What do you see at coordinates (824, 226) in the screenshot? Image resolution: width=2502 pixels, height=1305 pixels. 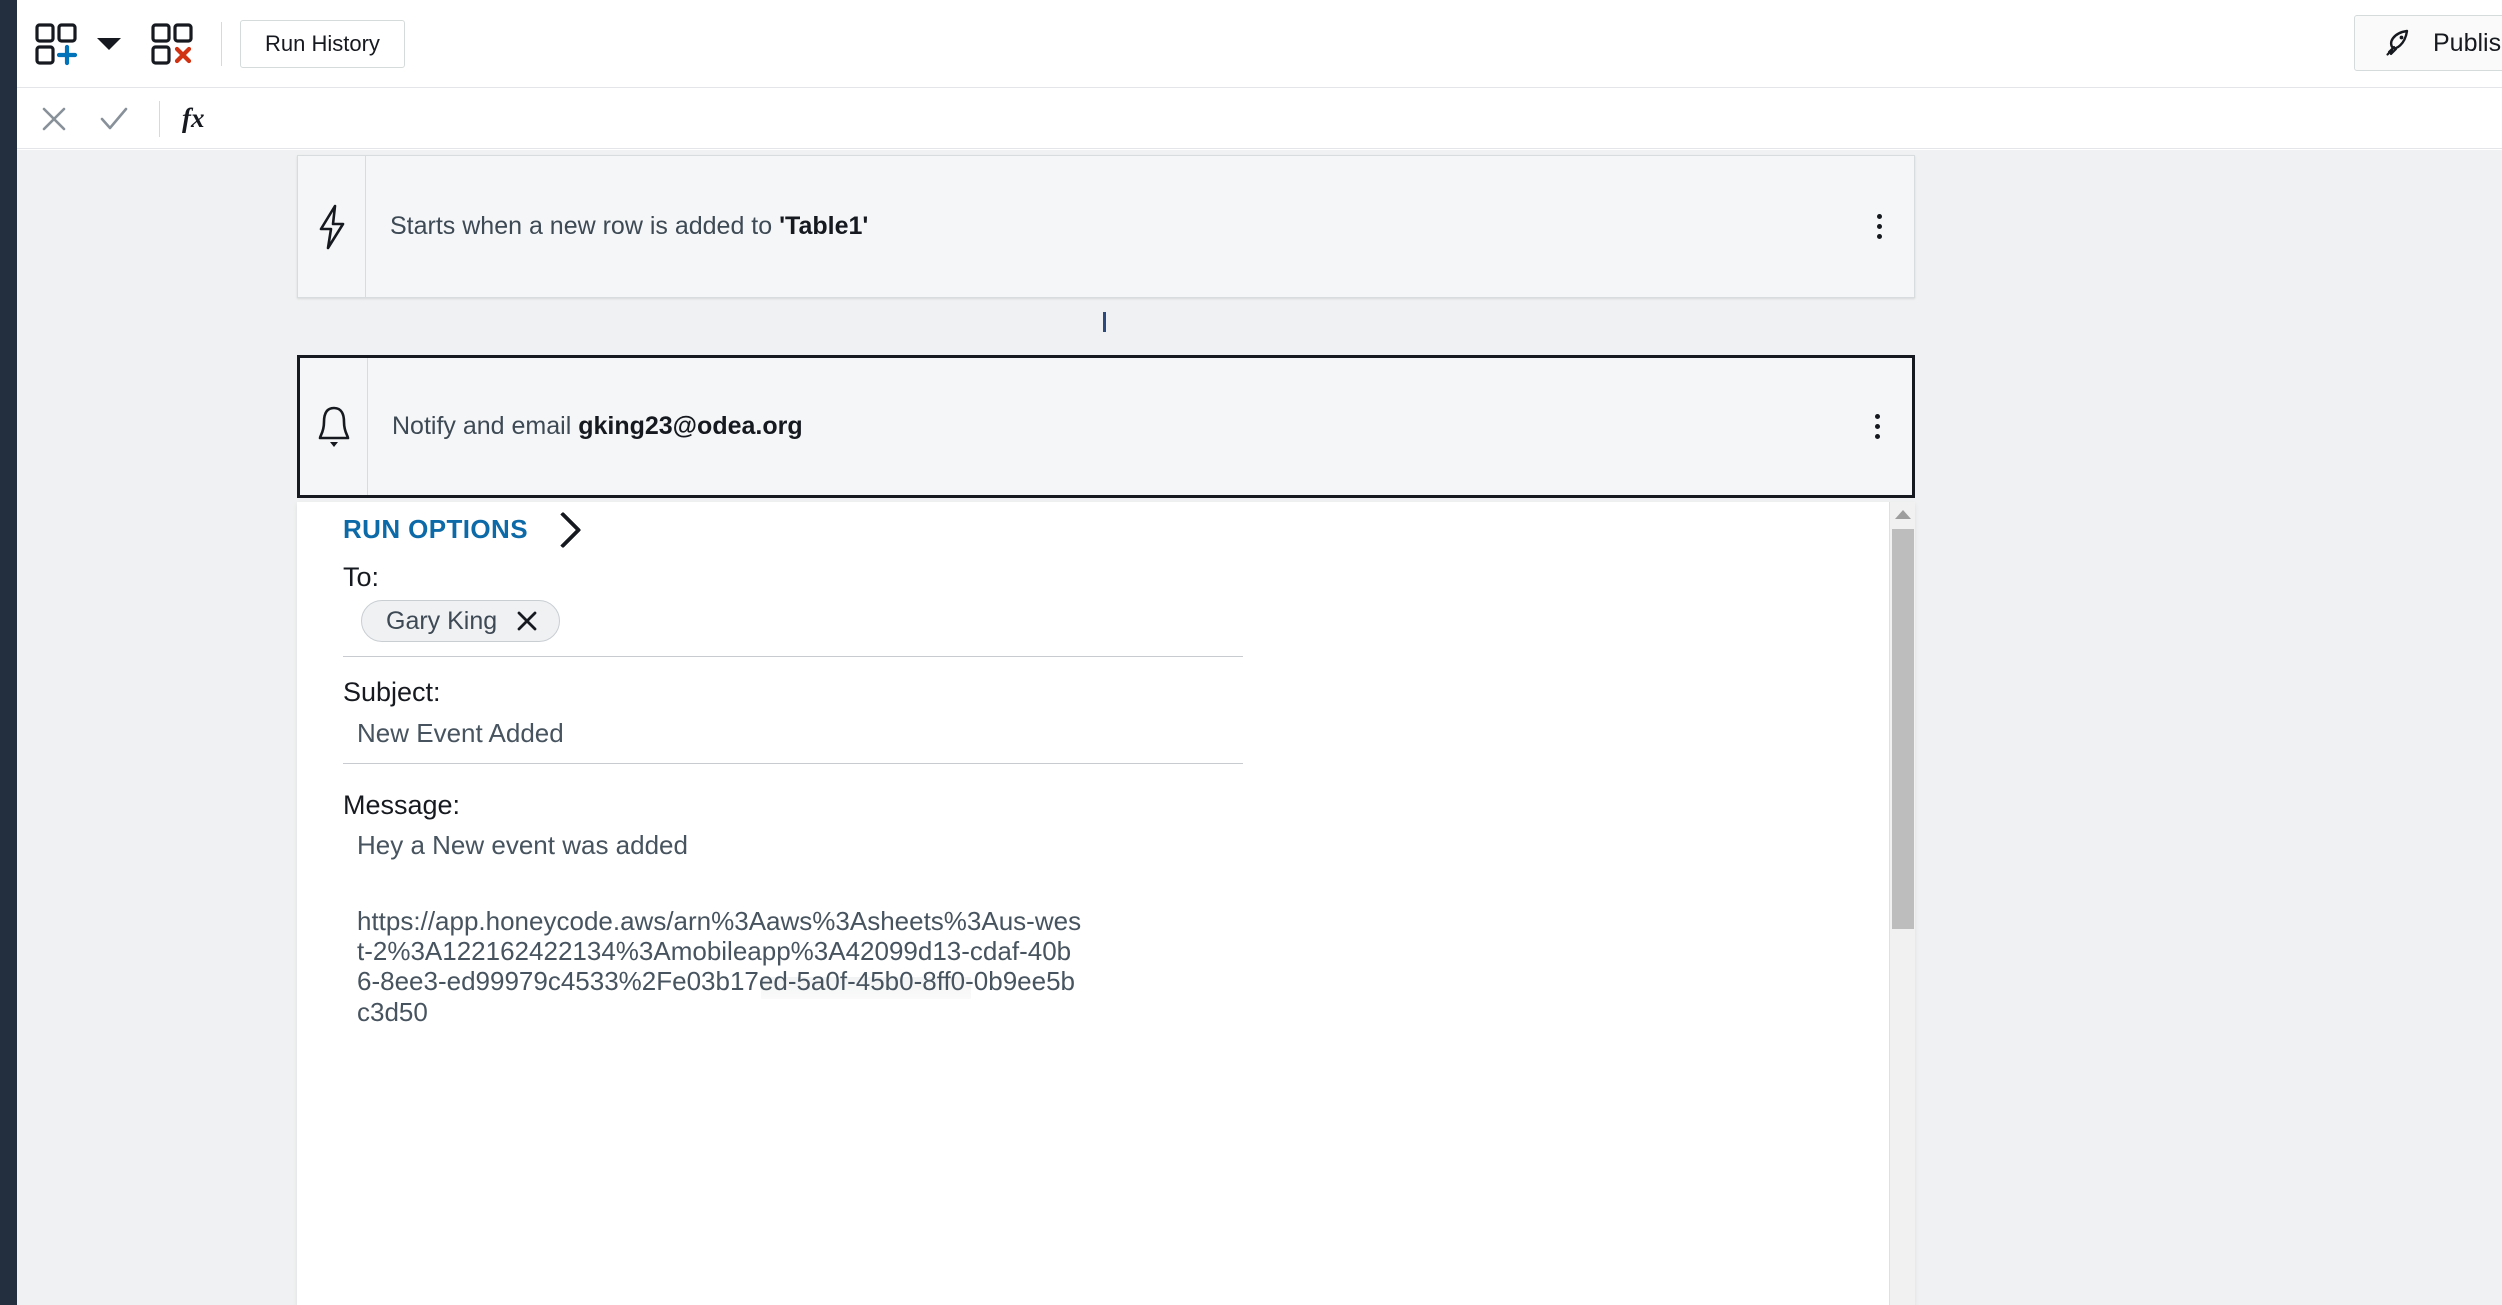 I see `trigger-text-emphasis: 'Table1'` at bounding box center [824, 226].